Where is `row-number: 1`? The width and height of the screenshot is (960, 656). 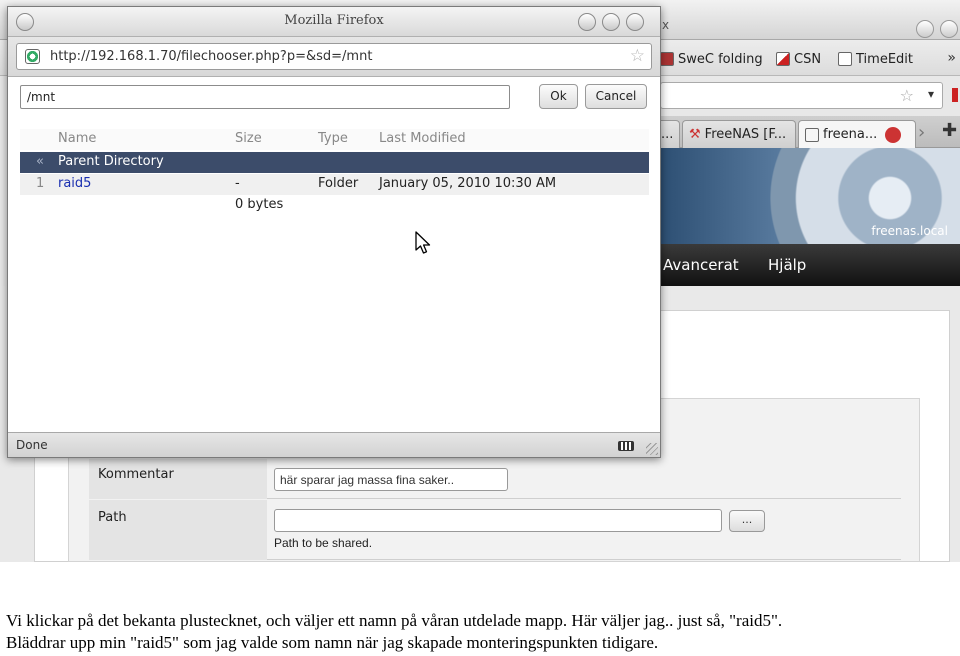 row-number: 1 is located at coordinates (40, 183).